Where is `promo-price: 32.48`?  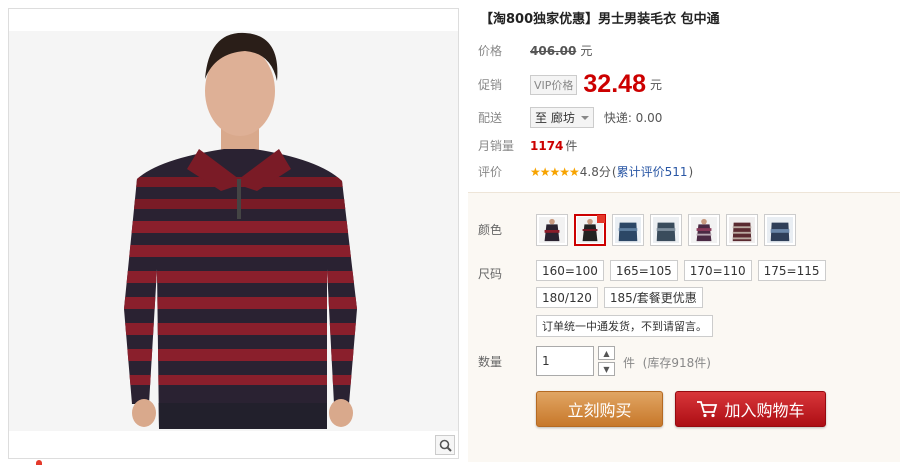 promo-price: 32.48 is located at coordinates (614, 84).